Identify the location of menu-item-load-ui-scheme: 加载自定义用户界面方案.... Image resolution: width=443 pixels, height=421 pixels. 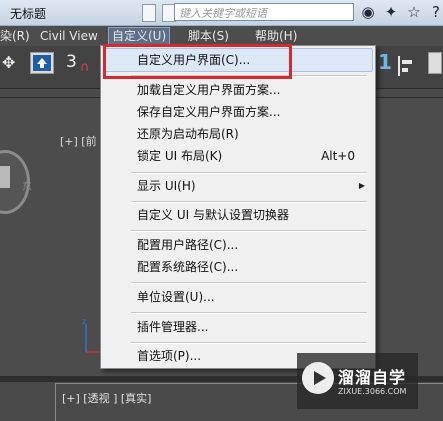
(208, 90).